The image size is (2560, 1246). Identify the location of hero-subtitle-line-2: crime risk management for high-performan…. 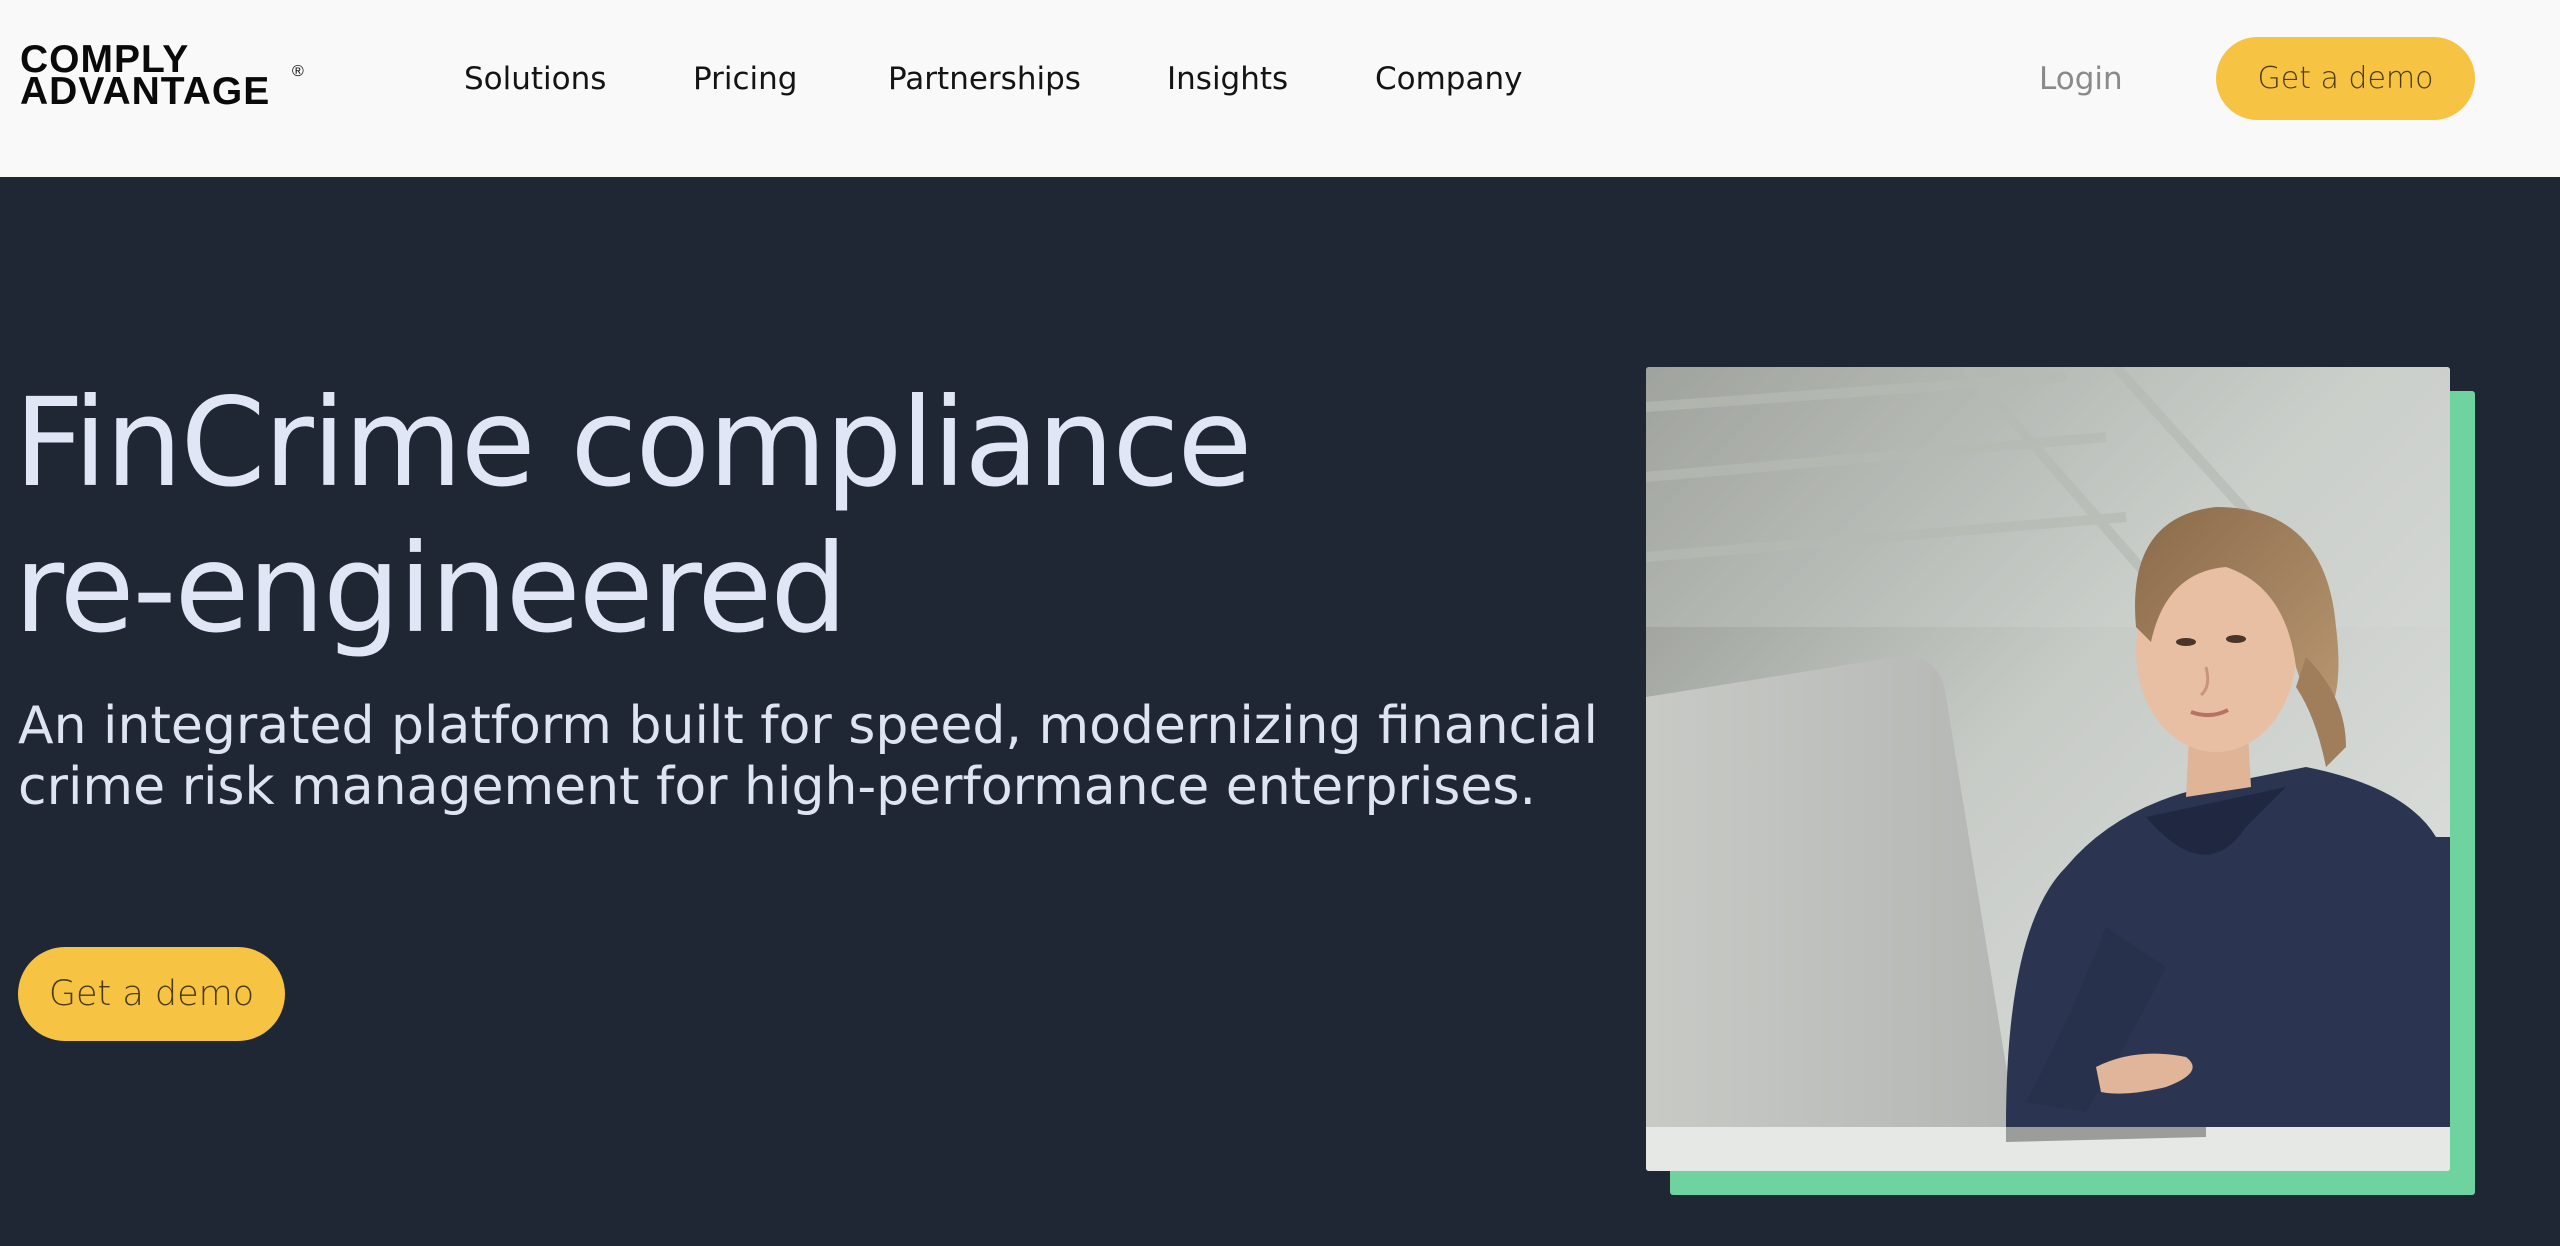
(777, 787).